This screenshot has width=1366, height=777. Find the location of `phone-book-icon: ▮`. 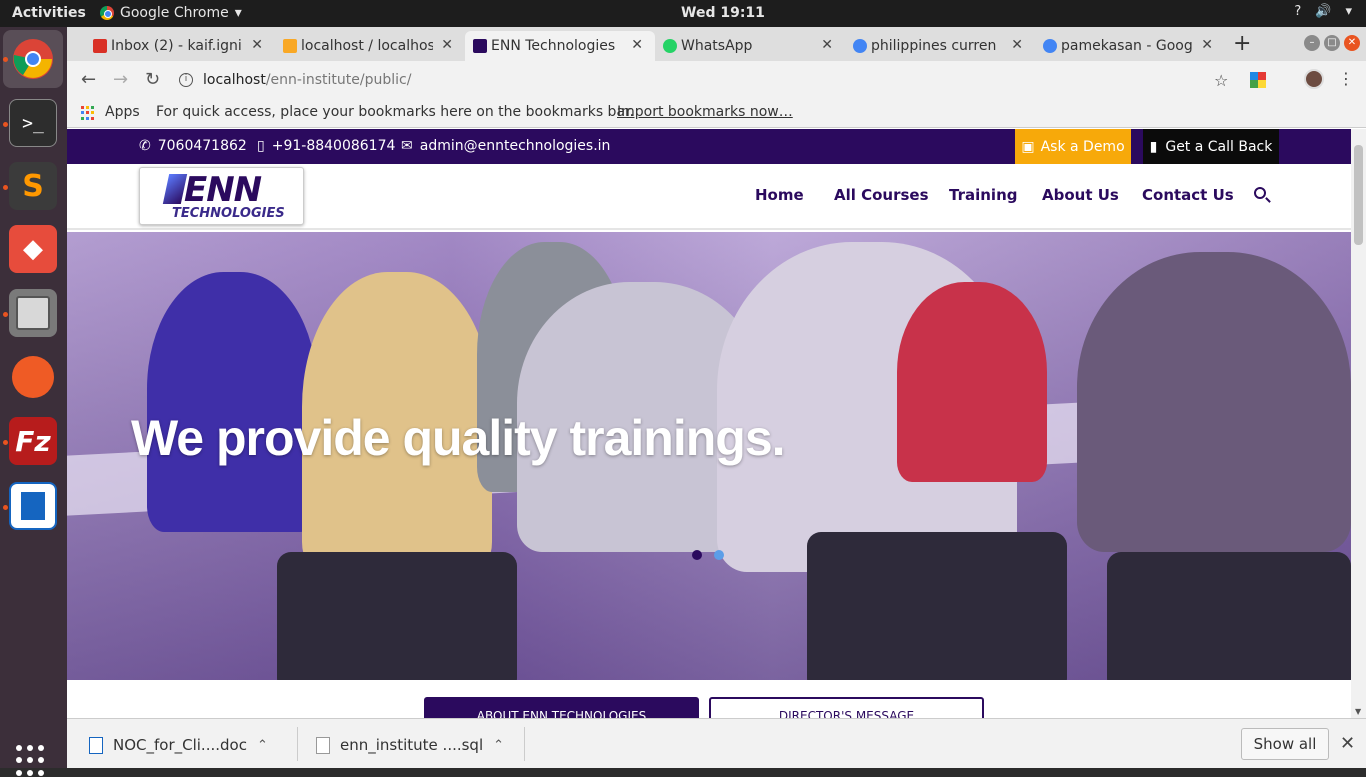

phone-book-icon: ▮ is located at coordinates (1153, 146).